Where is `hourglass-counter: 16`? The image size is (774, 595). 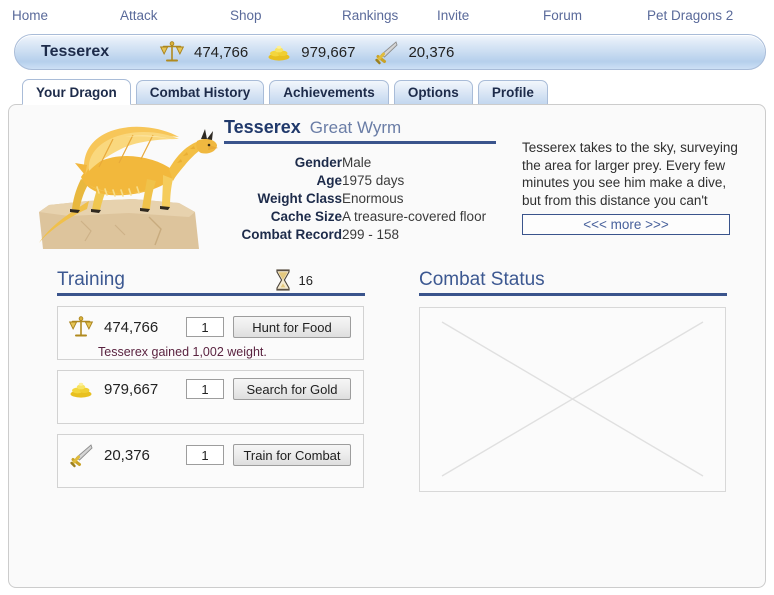
hourglass-counter: 16 is located at coordinates (320, 280).